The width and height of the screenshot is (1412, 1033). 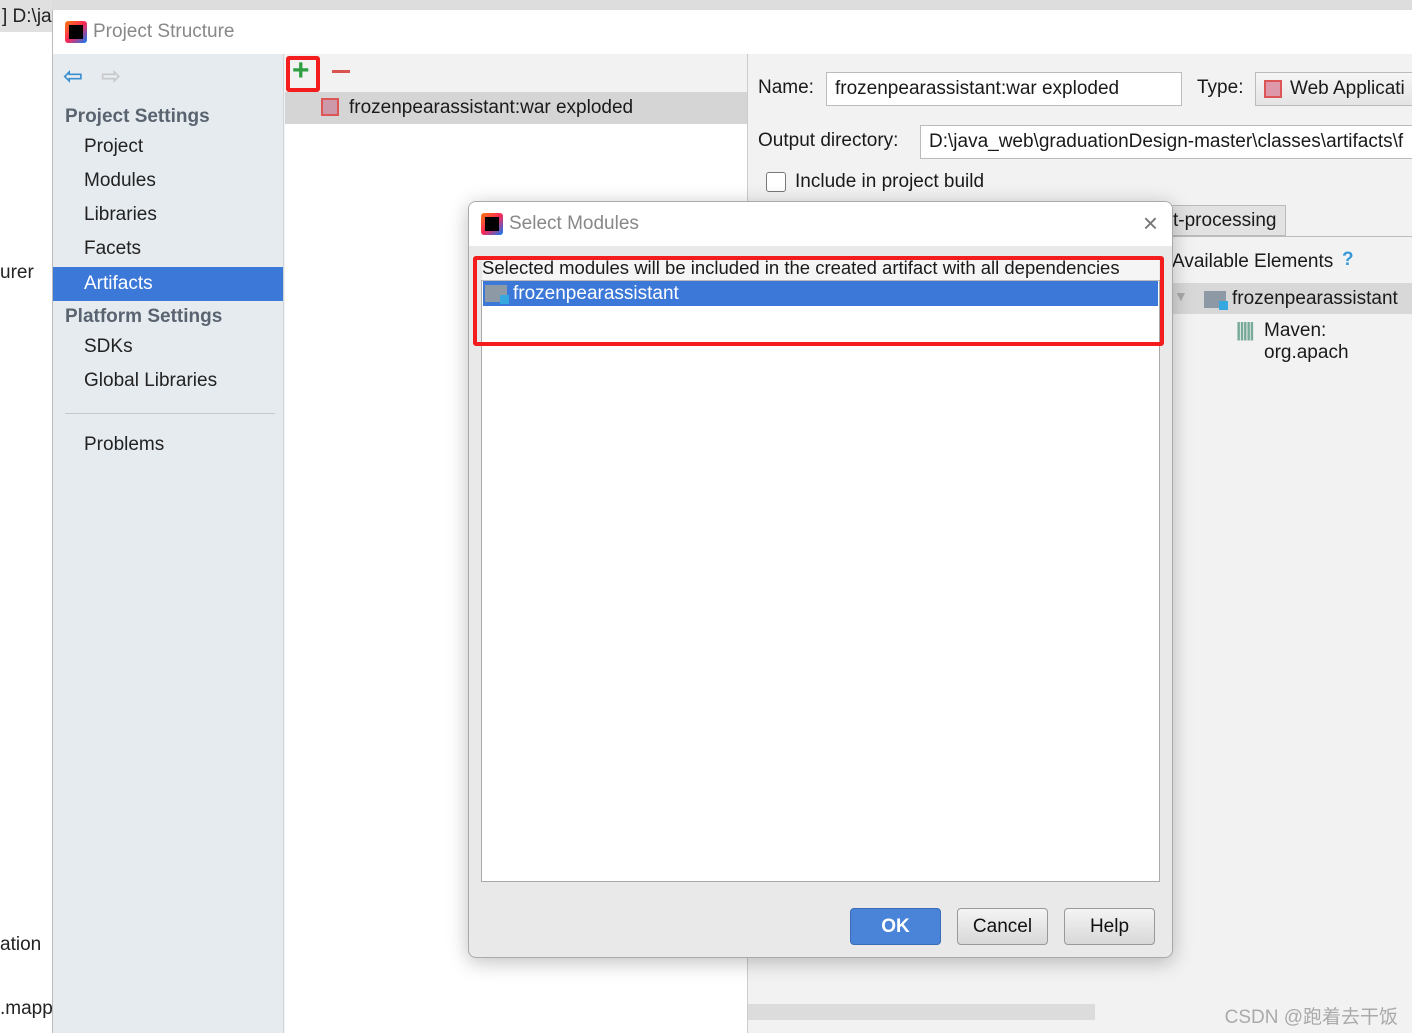 What do you see at coordinates (1245, 330) in the screenshot?
I see `maven-library-icon: |||||` at bounding box center [1245, 330].